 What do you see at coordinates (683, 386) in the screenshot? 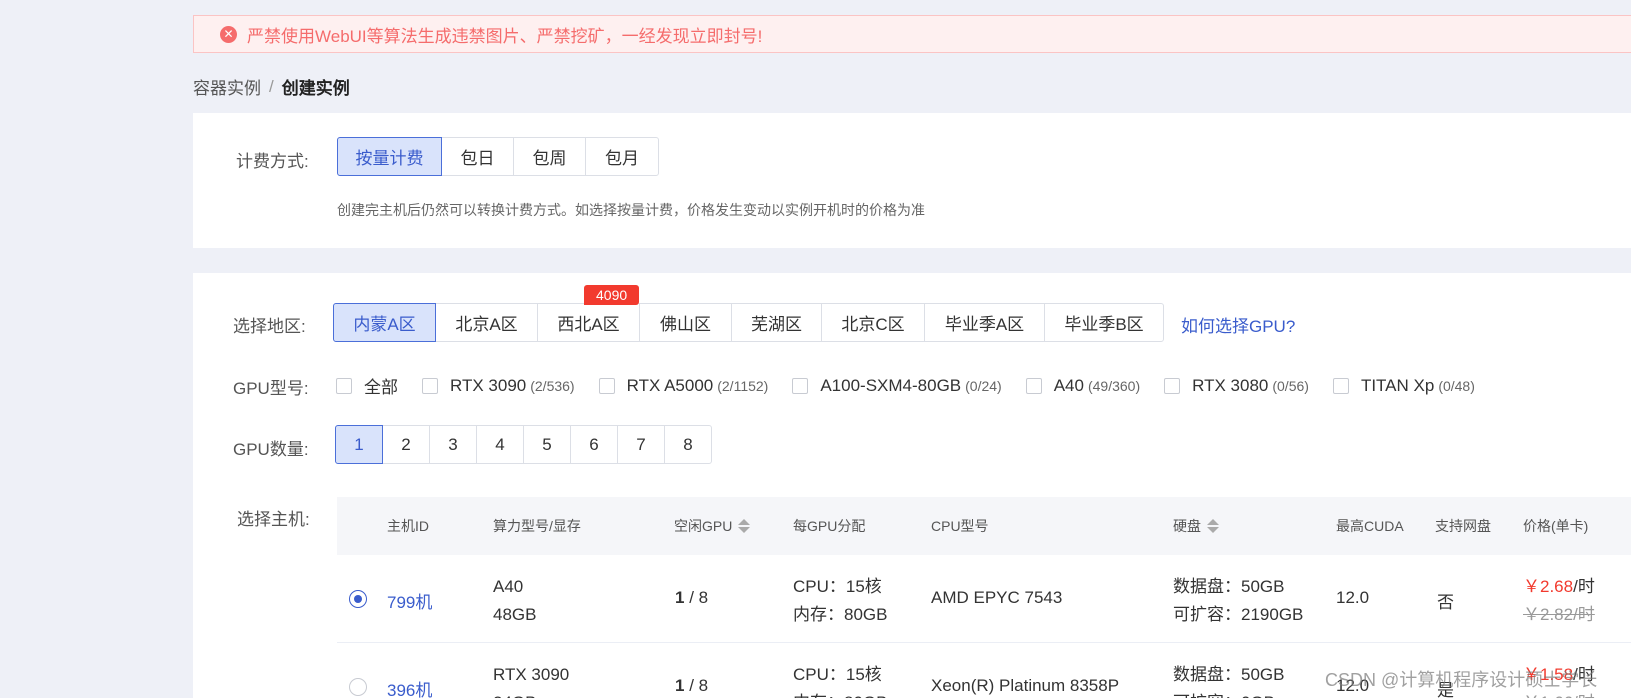
I see `gpu-model-option-rtxa5000: RTX A5000 (2/1152)` at bounding box center [683, 386].